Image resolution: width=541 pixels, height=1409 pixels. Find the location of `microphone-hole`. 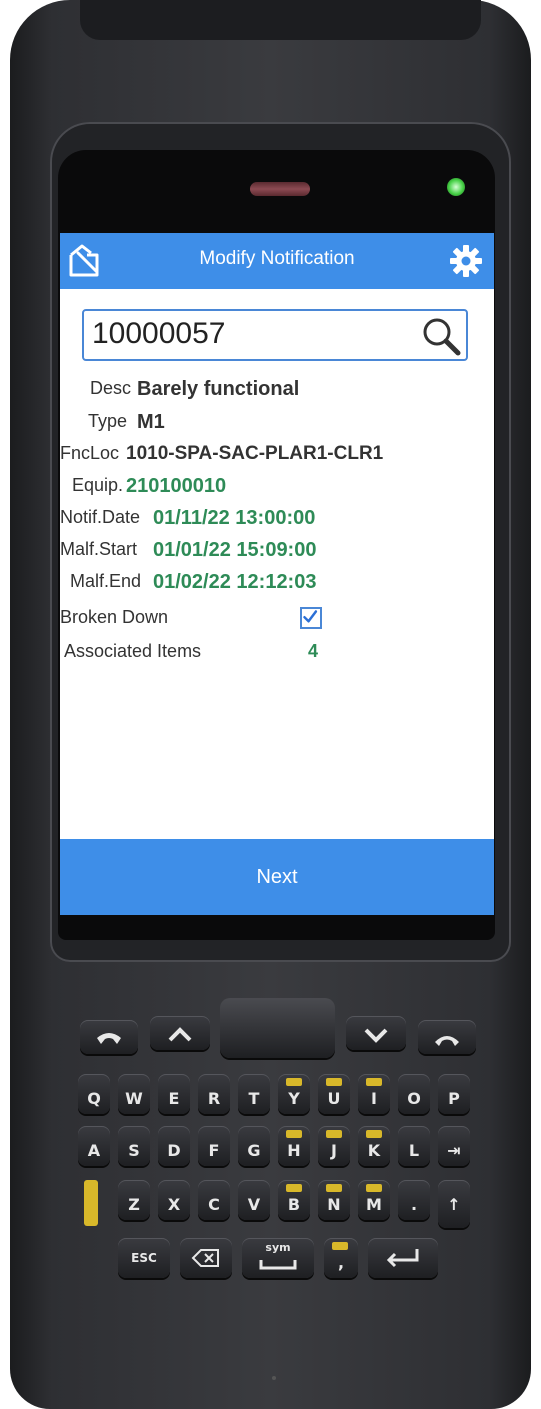

microphone-hole is located at coordinates (274, 1378).